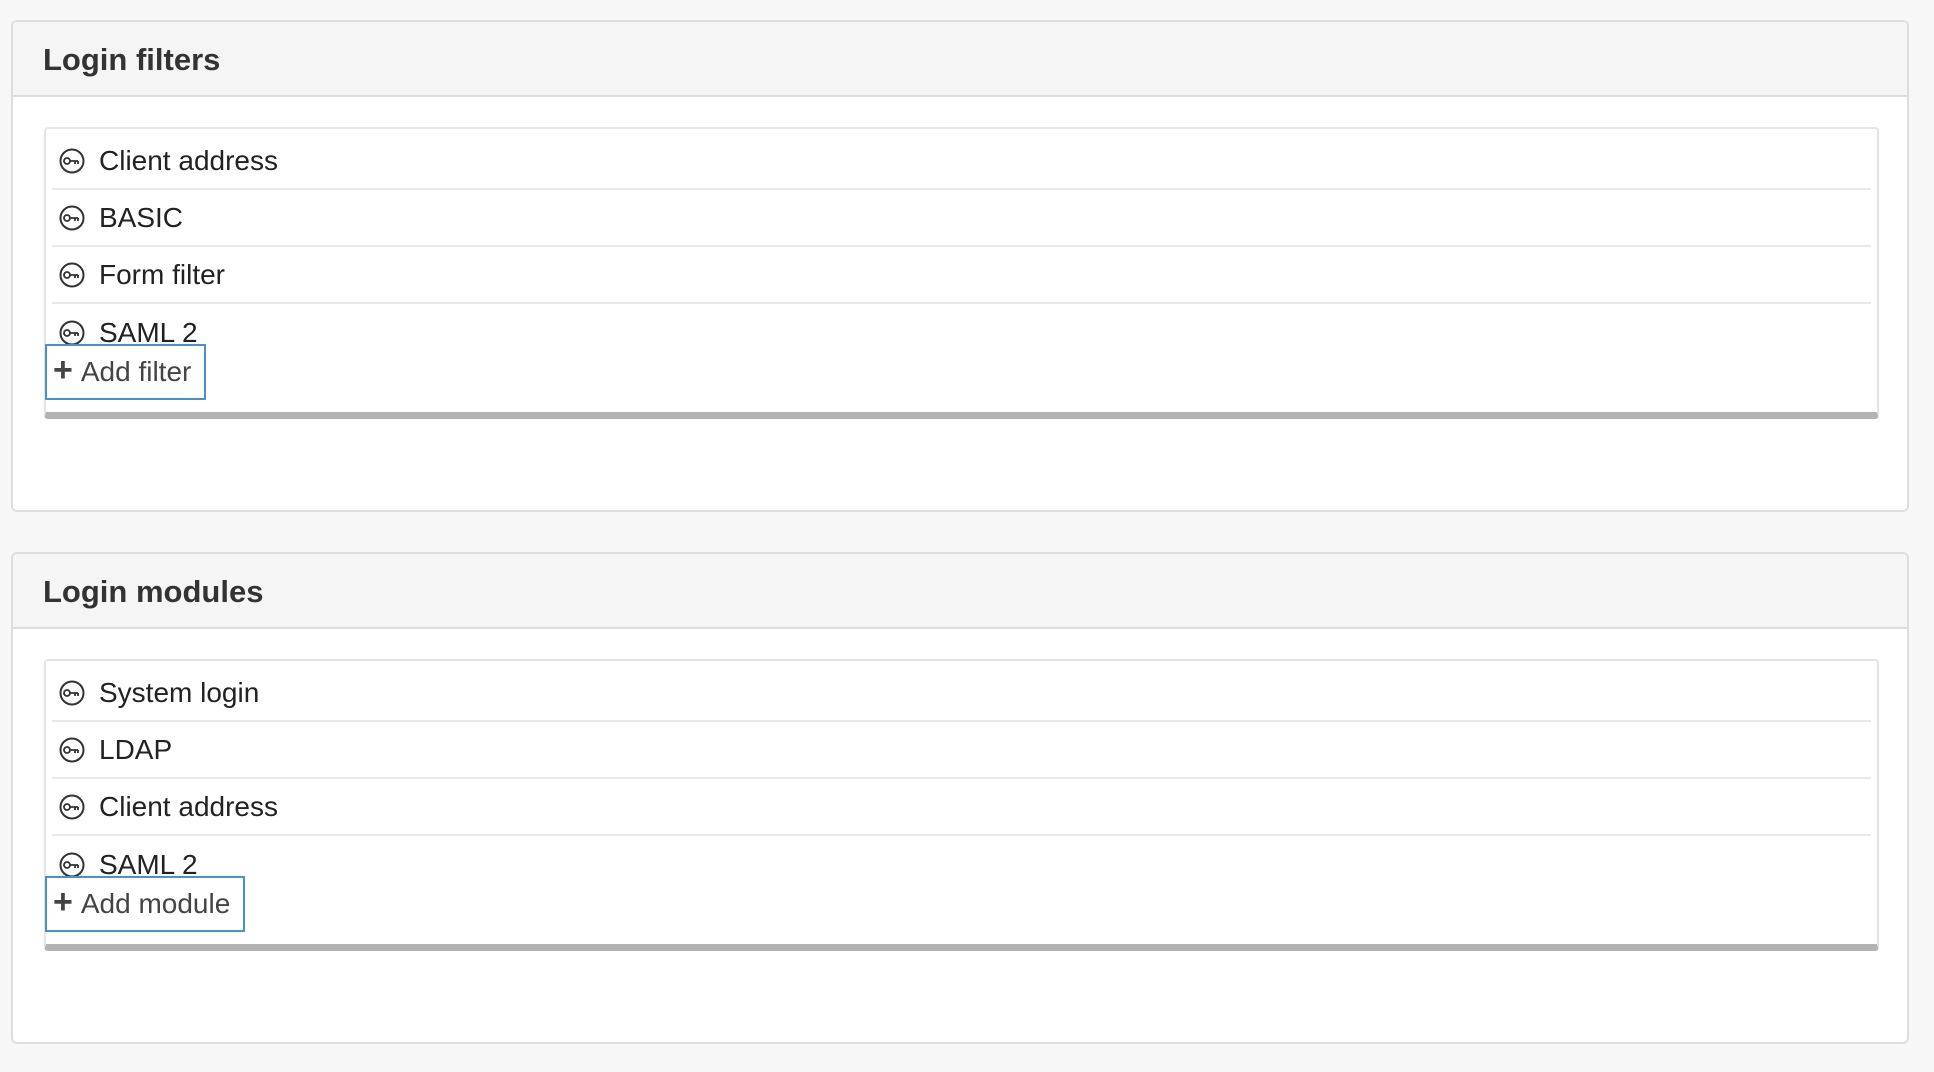  Describe the element at coordinates (155, 903) in the screenshot. I see `add-module-label: Add module` at that location.